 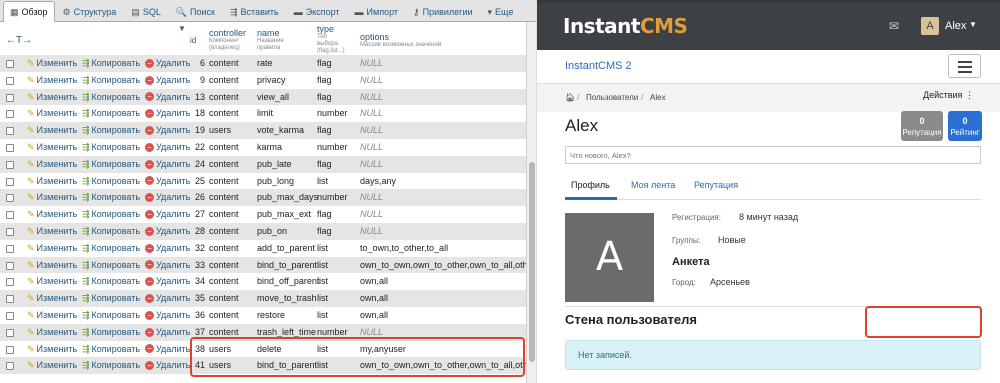 I want to click on caret-down-icon: ▼, so click(x=973, y=24).